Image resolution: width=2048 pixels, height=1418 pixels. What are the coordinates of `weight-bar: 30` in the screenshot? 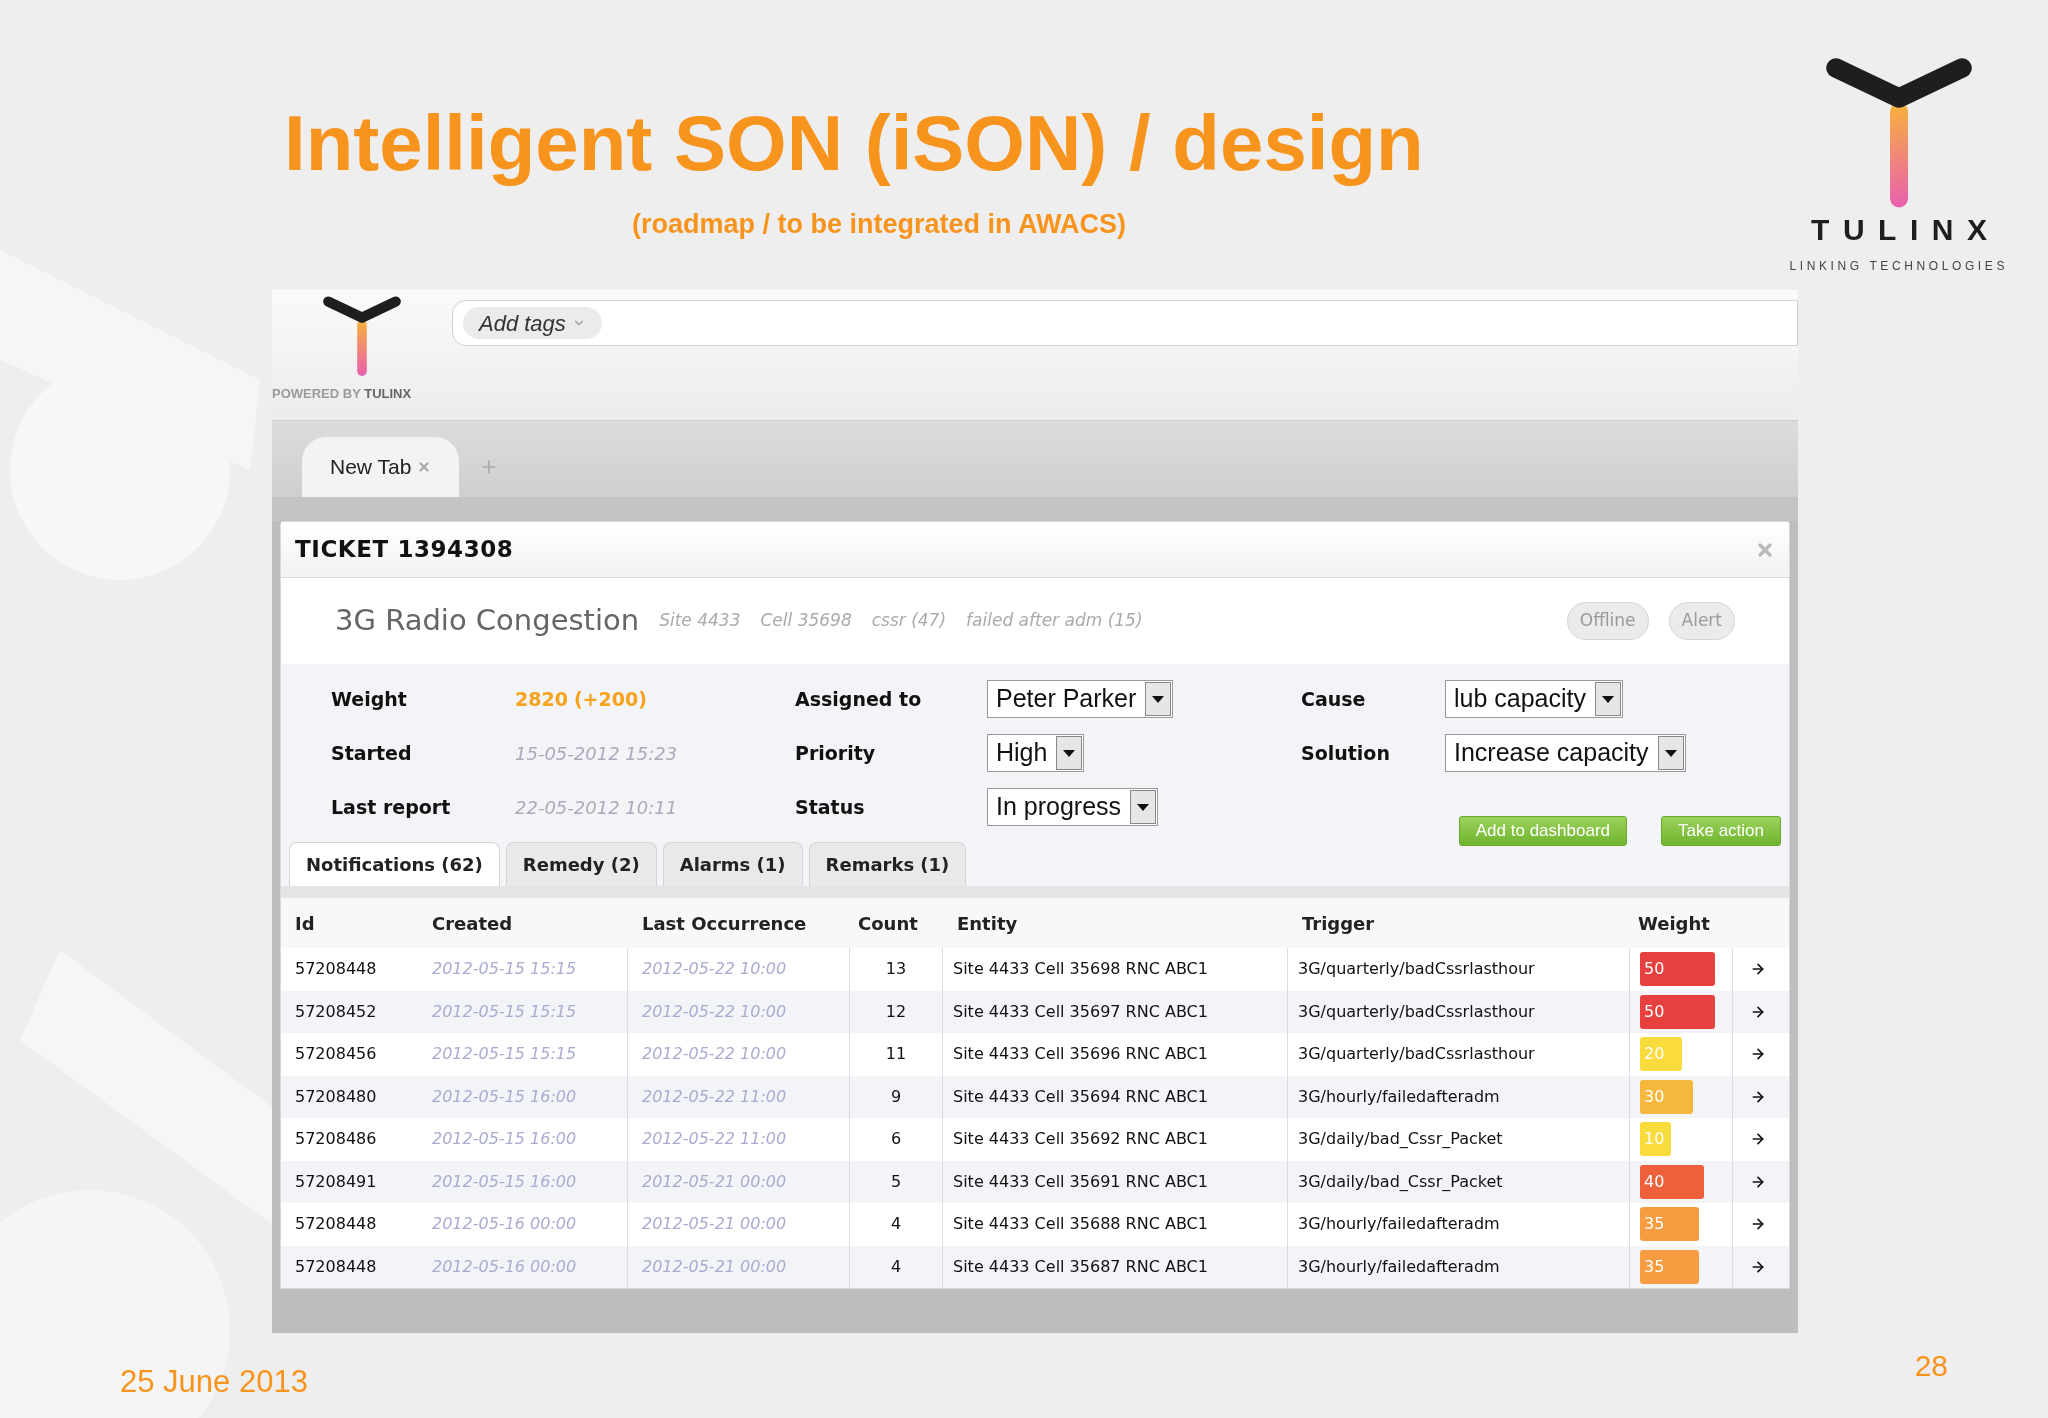 It's located at (1666, 1096).